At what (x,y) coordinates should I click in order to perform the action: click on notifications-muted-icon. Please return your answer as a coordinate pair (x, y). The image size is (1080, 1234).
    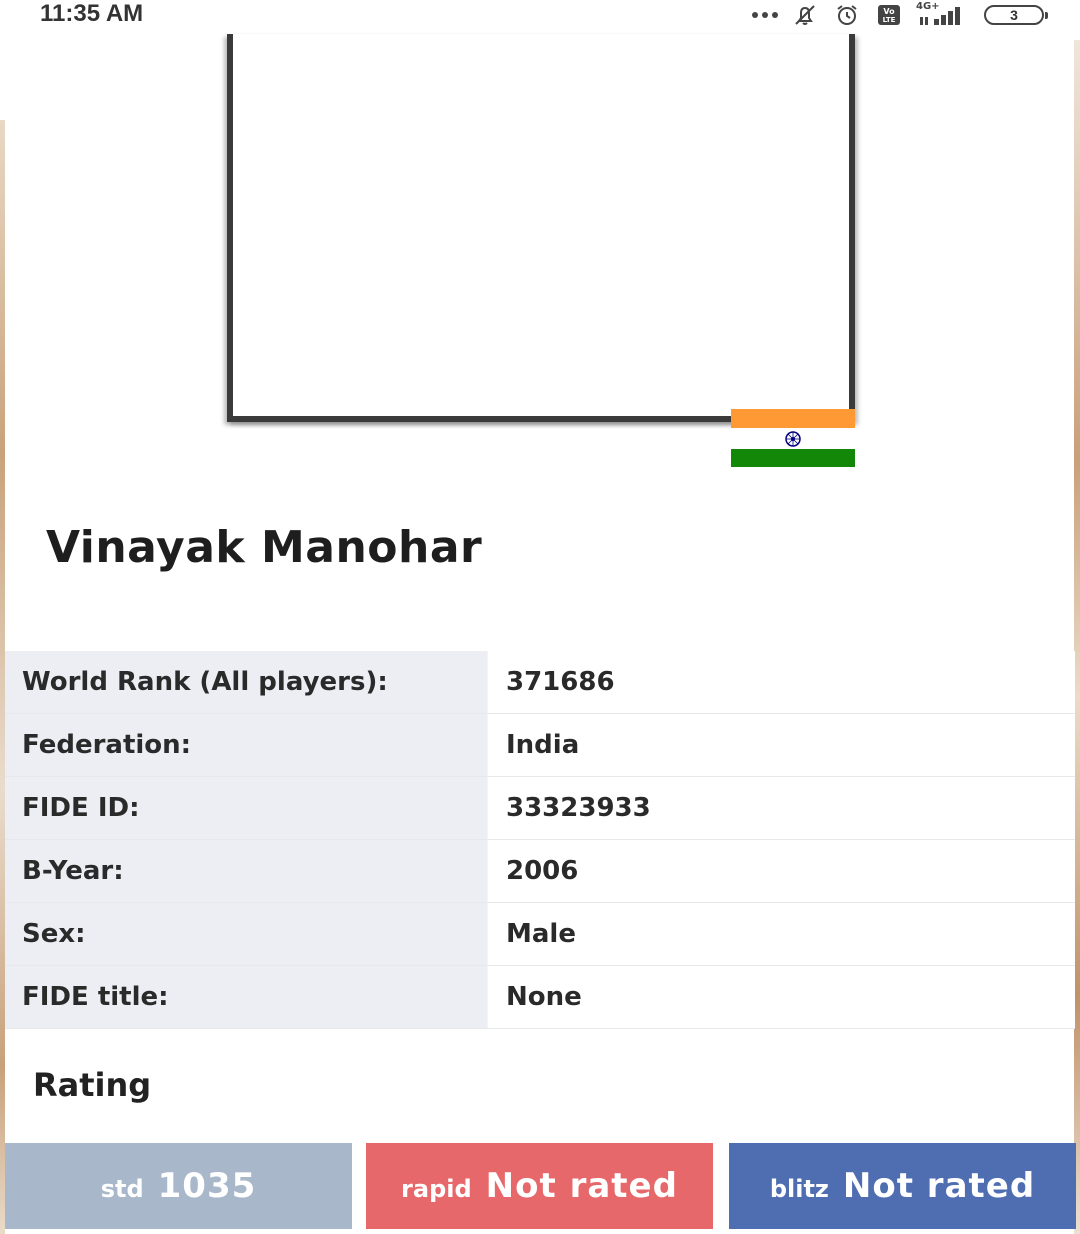
    Looking at the image, I should click on (805, 15).